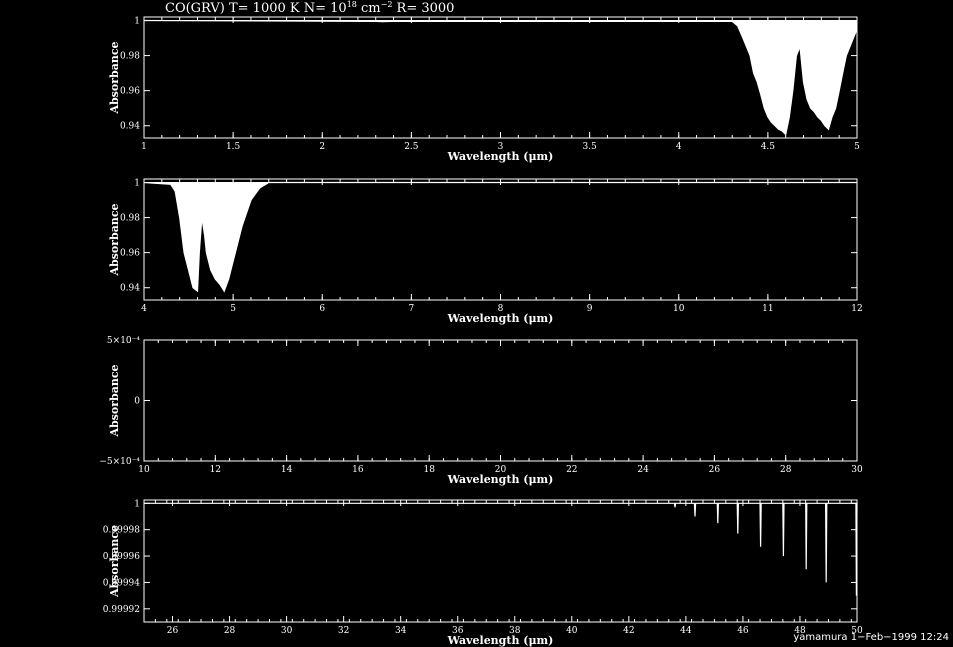  What do you see at coordinates (322, 309) in the screenshot?
I see `x-tick-label: 6` at bounding box center [322, 309].